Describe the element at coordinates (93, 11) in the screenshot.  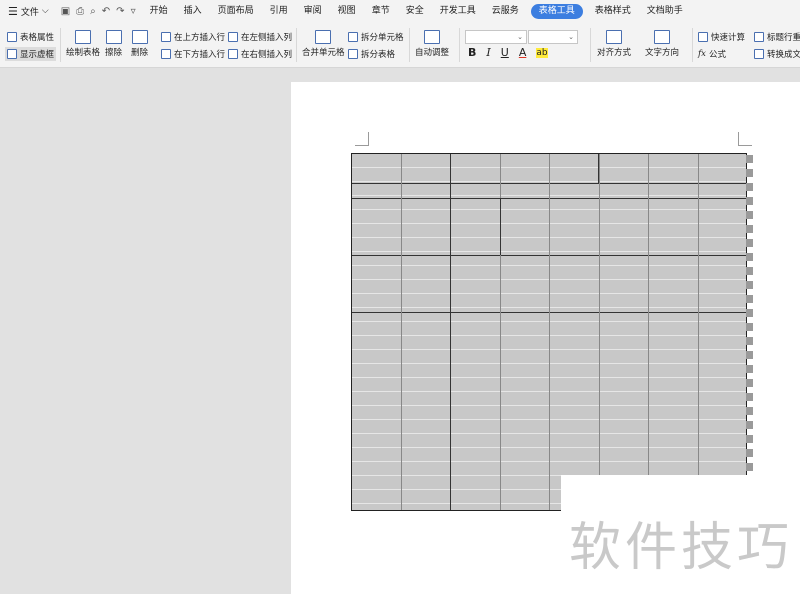
I see `print-preview-icon: ⌕` at that location.